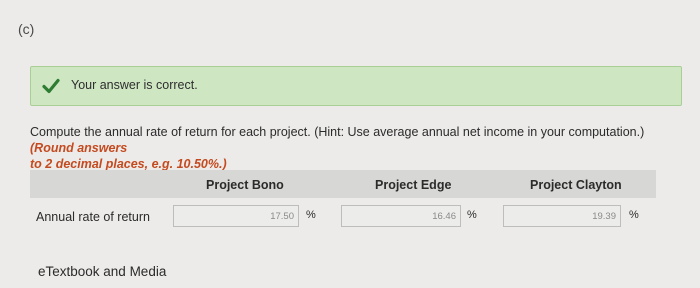 Image resolution: width=700 pixels, height=288 pixels. What do you see at coordinates (401, 216) in the screenshot?
I see `answer-input-edge: 16.46` at bounding box center [401, 216].